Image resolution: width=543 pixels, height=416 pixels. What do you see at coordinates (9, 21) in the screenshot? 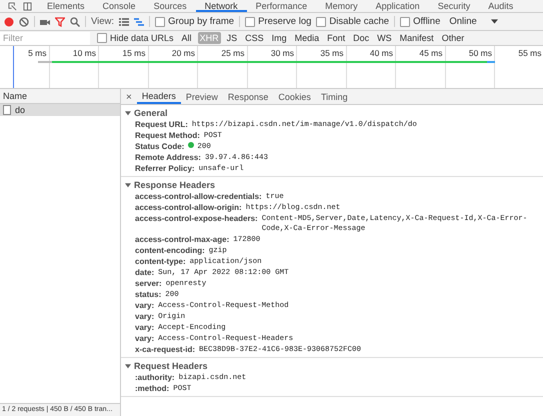
I see `record-button` at bounding box center [9, 21].